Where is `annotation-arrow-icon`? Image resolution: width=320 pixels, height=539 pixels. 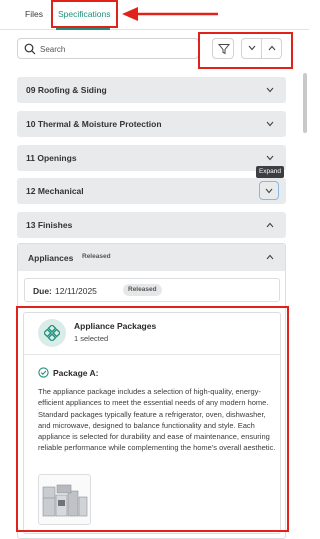 annotation-arrow-icon is located at coordinates (170, 14).